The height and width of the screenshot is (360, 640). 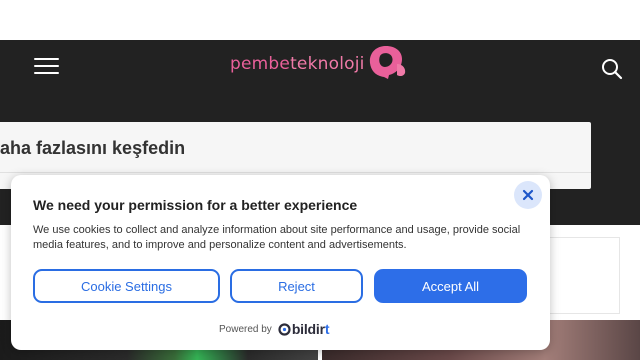 I want to click on logo-text: pembeteknoloji, so click(x=297, y=64).